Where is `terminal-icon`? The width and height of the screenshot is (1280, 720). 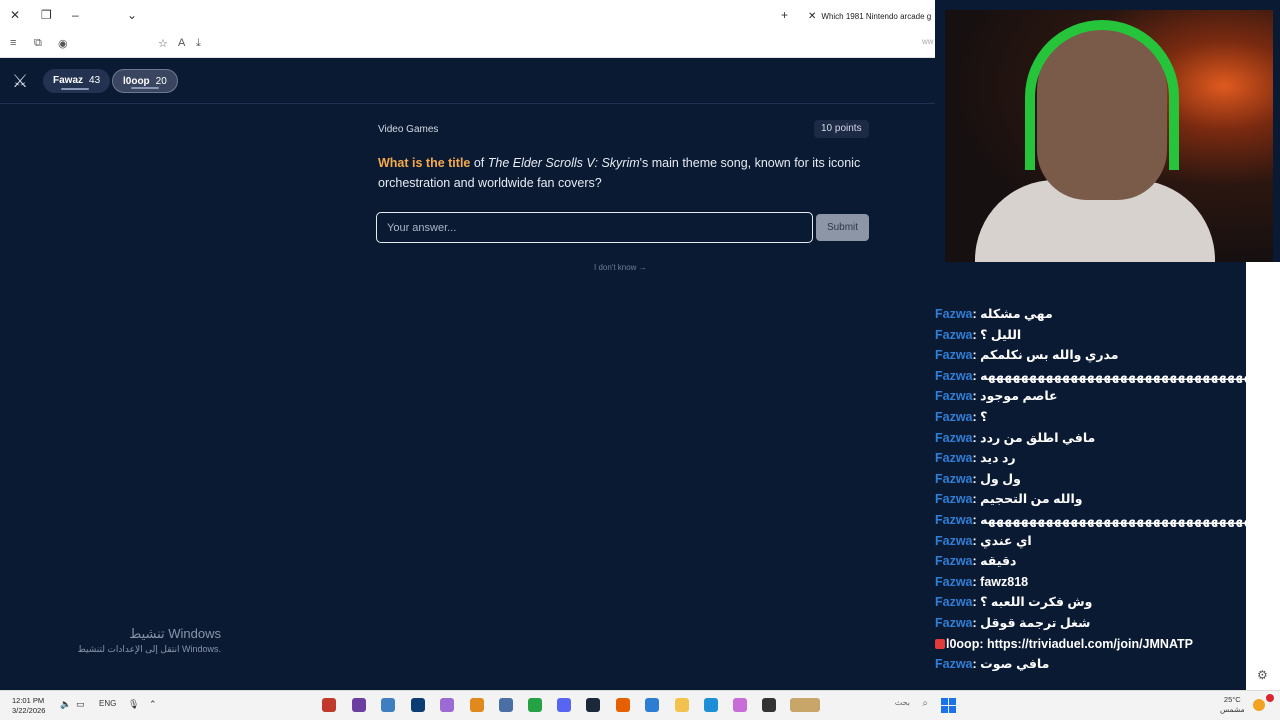
terminal-icon is located at coordinates (769, 705).